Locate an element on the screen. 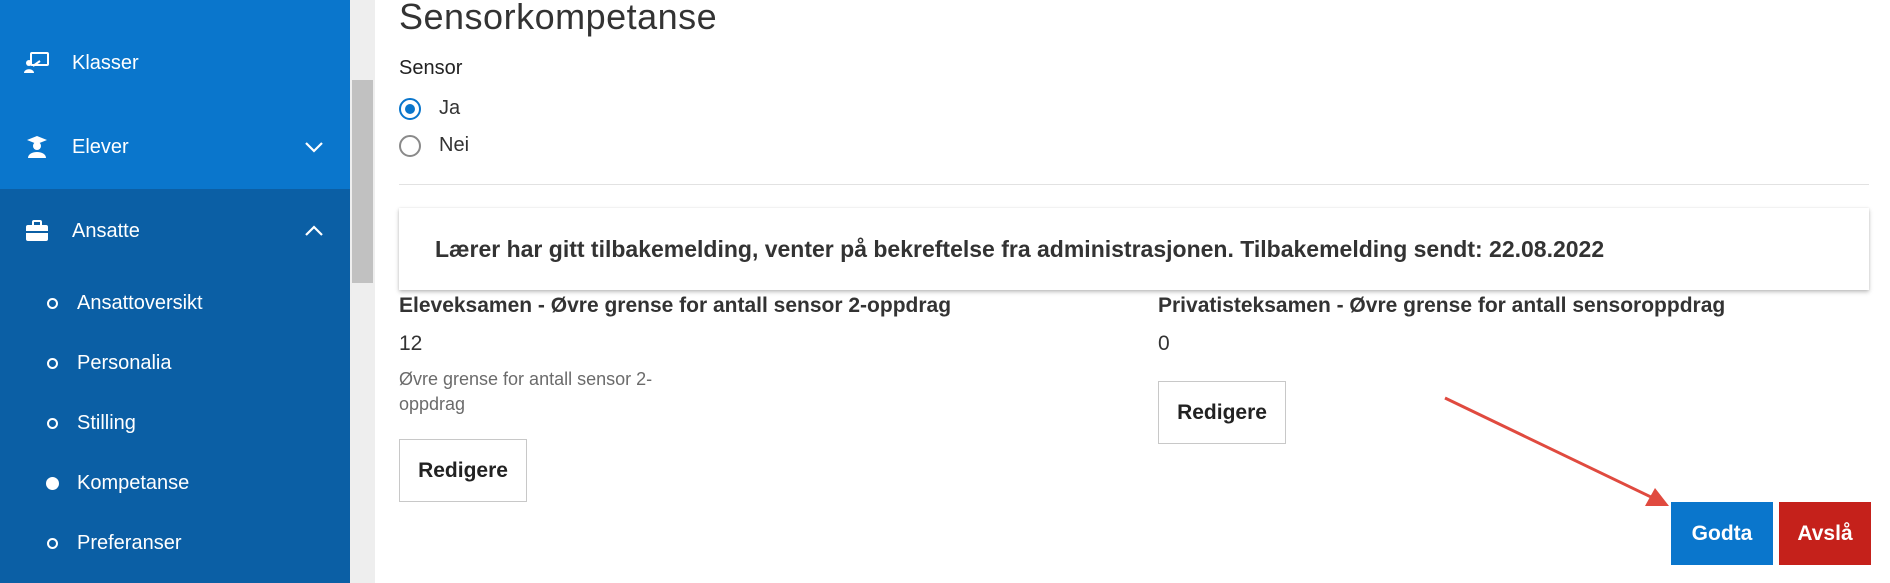 The height and width of the screenshot is (583, 1890). sidebar-item-elever: Elever is located at coordinates (175, 147).